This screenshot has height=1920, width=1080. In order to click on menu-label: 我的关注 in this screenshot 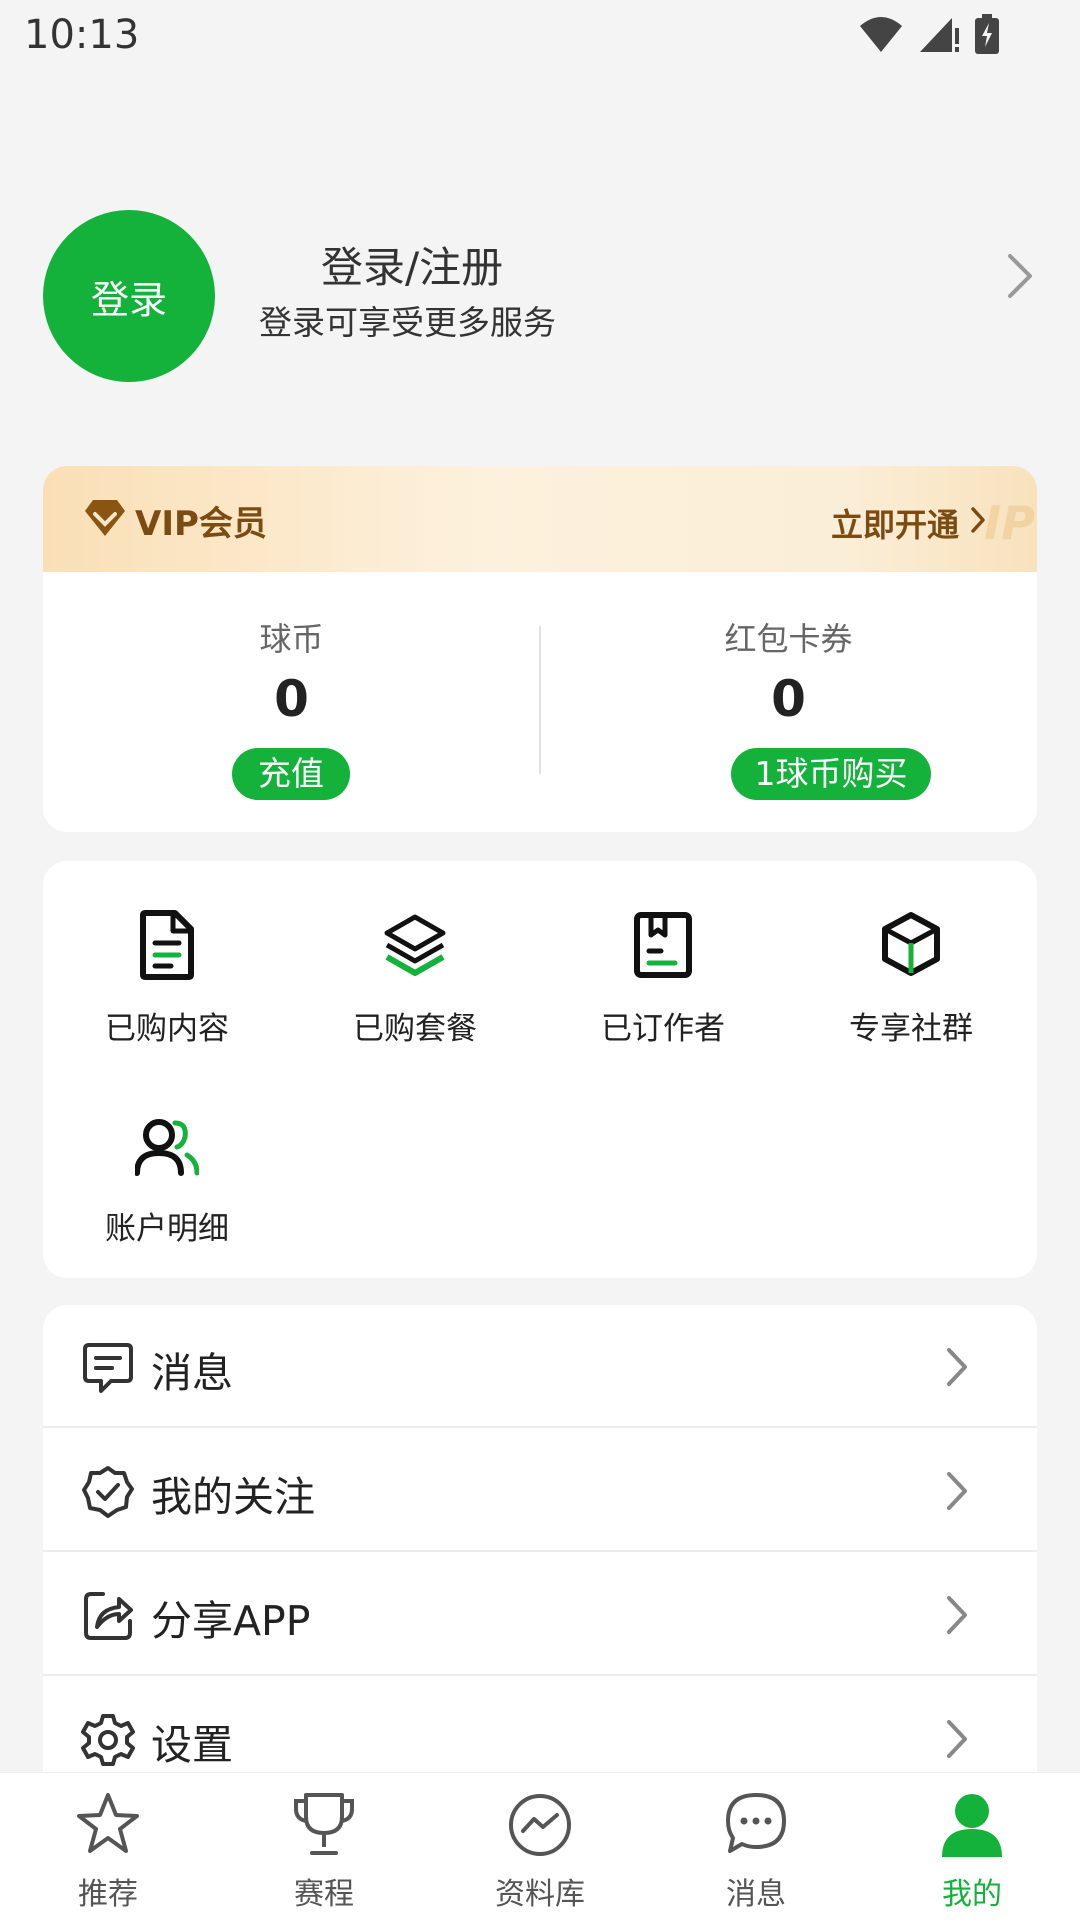, I will do `click(233, 1497)`.